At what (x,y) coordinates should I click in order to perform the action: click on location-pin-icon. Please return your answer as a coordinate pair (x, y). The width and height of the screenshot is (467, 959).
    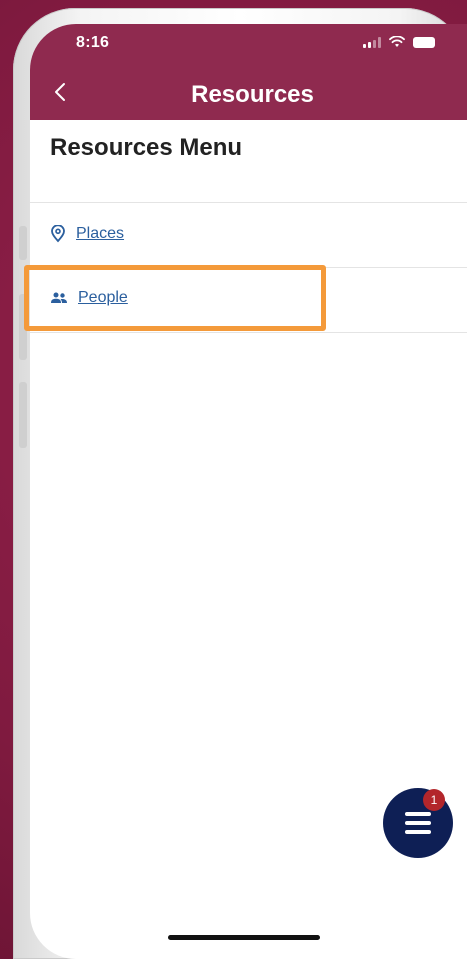
    Looking at the image, I should click on (58, 234).